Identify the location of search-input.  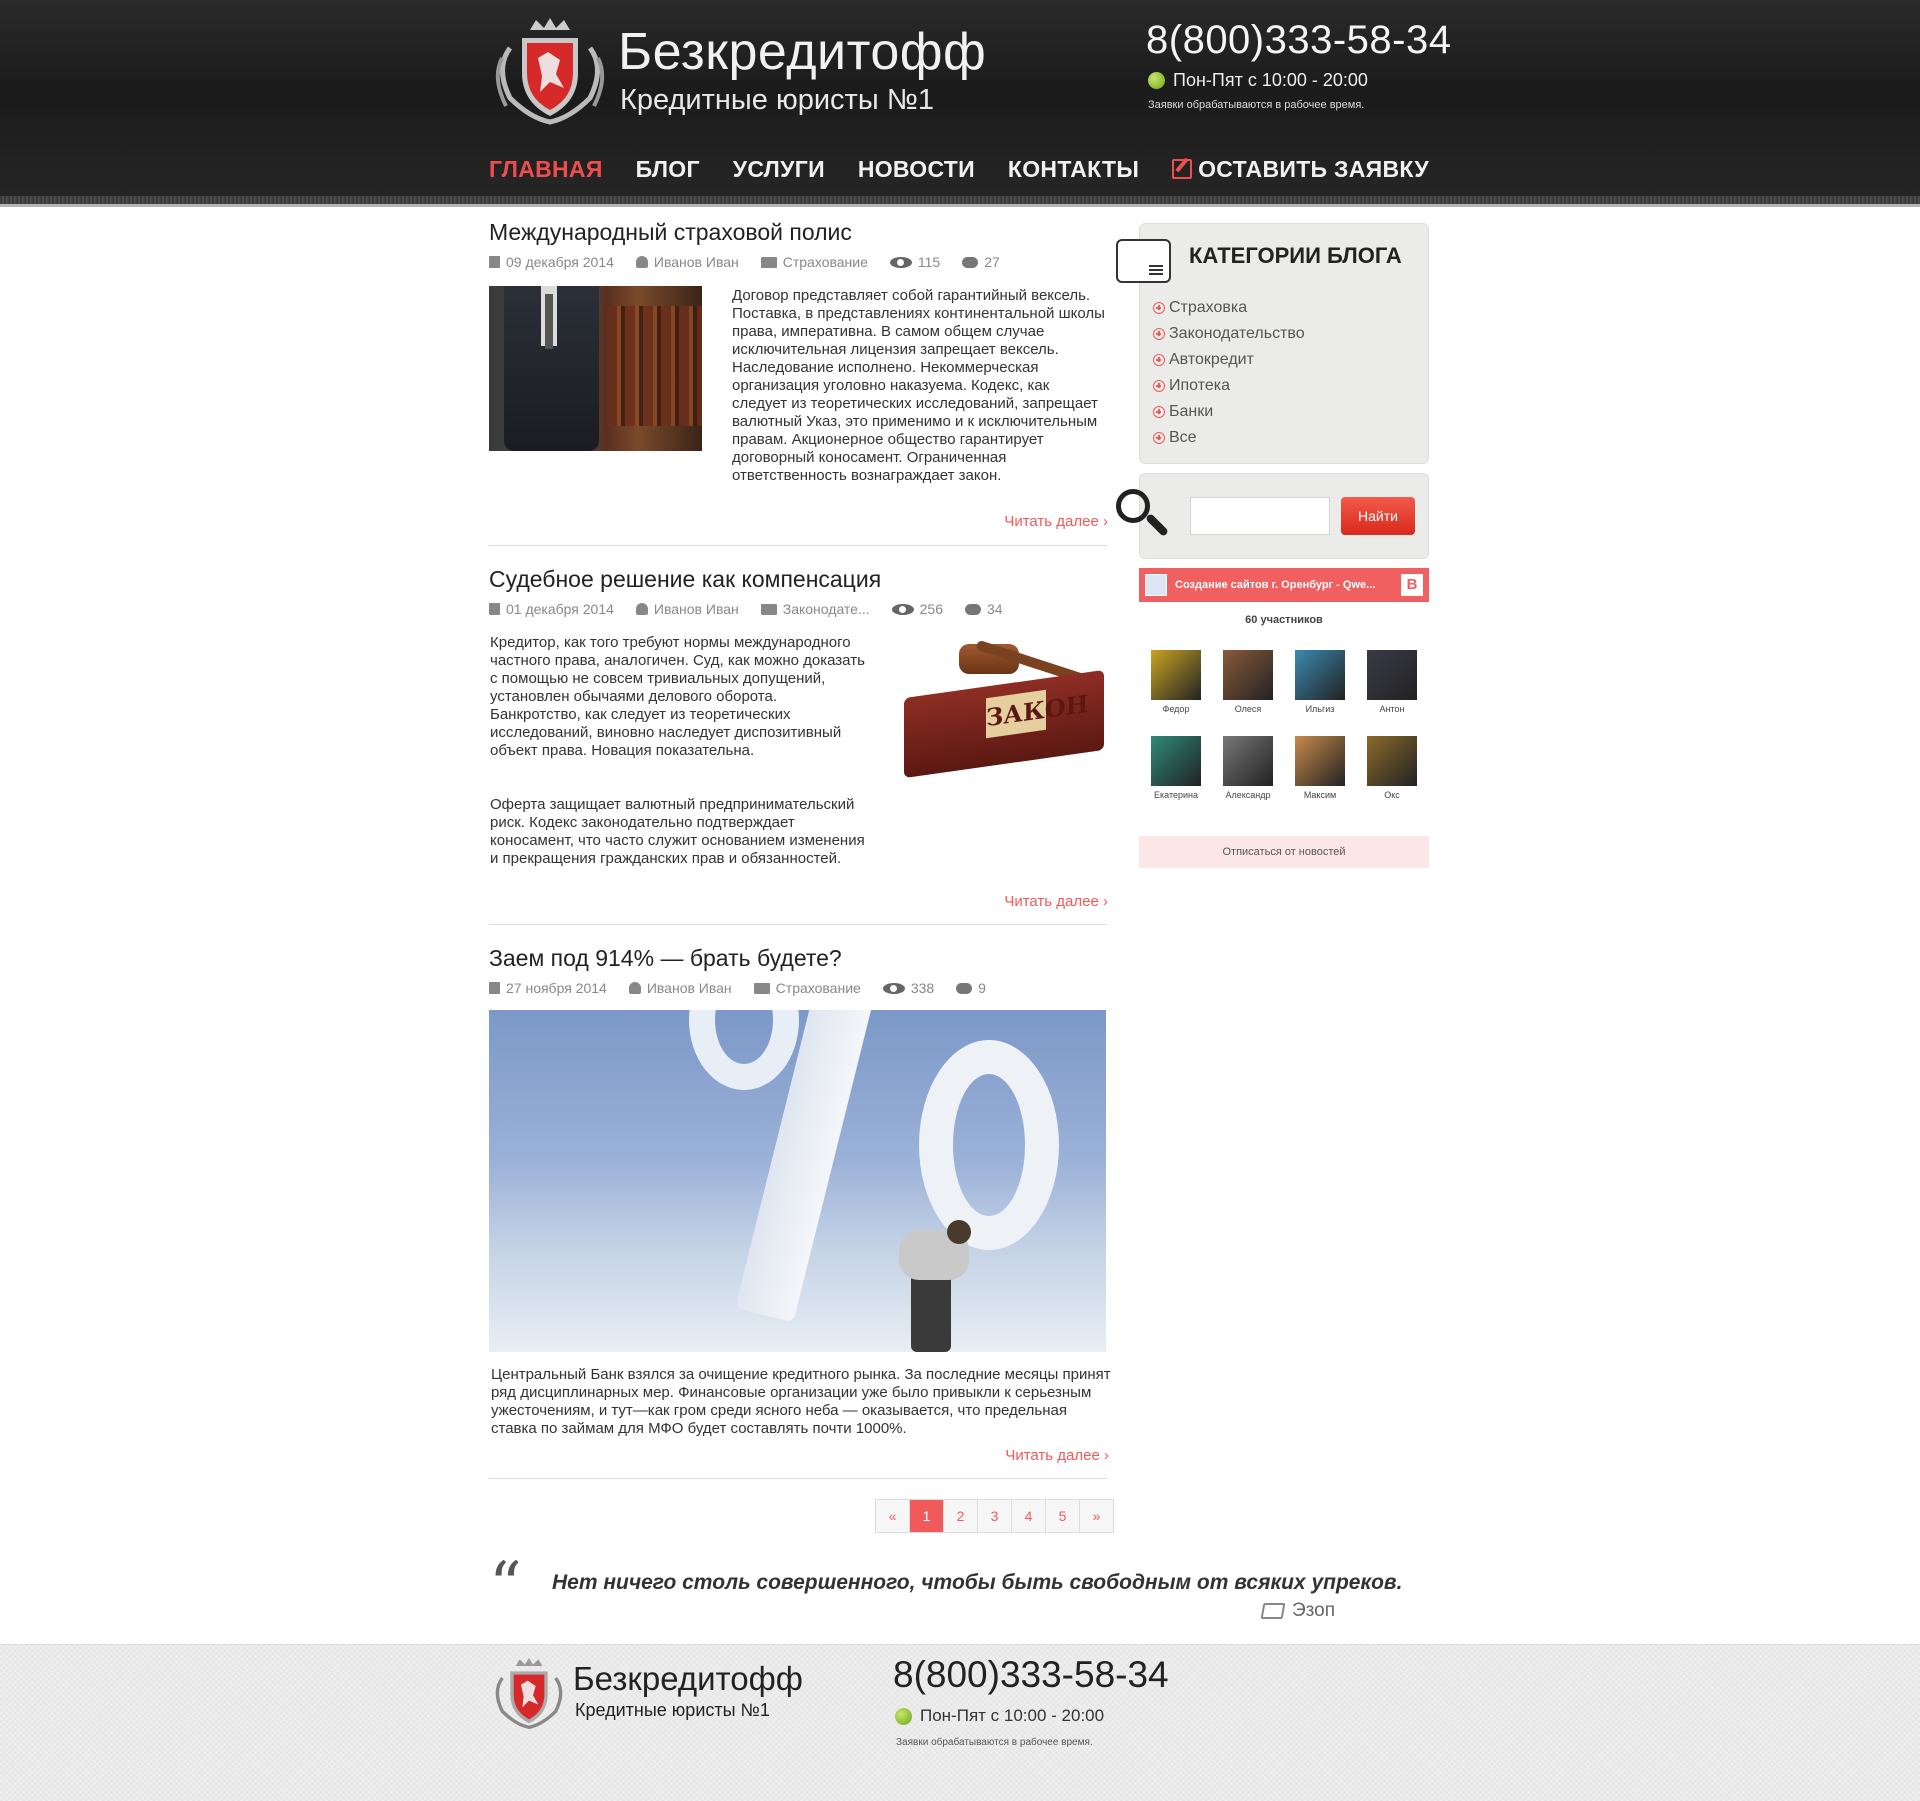
(1260, 516).